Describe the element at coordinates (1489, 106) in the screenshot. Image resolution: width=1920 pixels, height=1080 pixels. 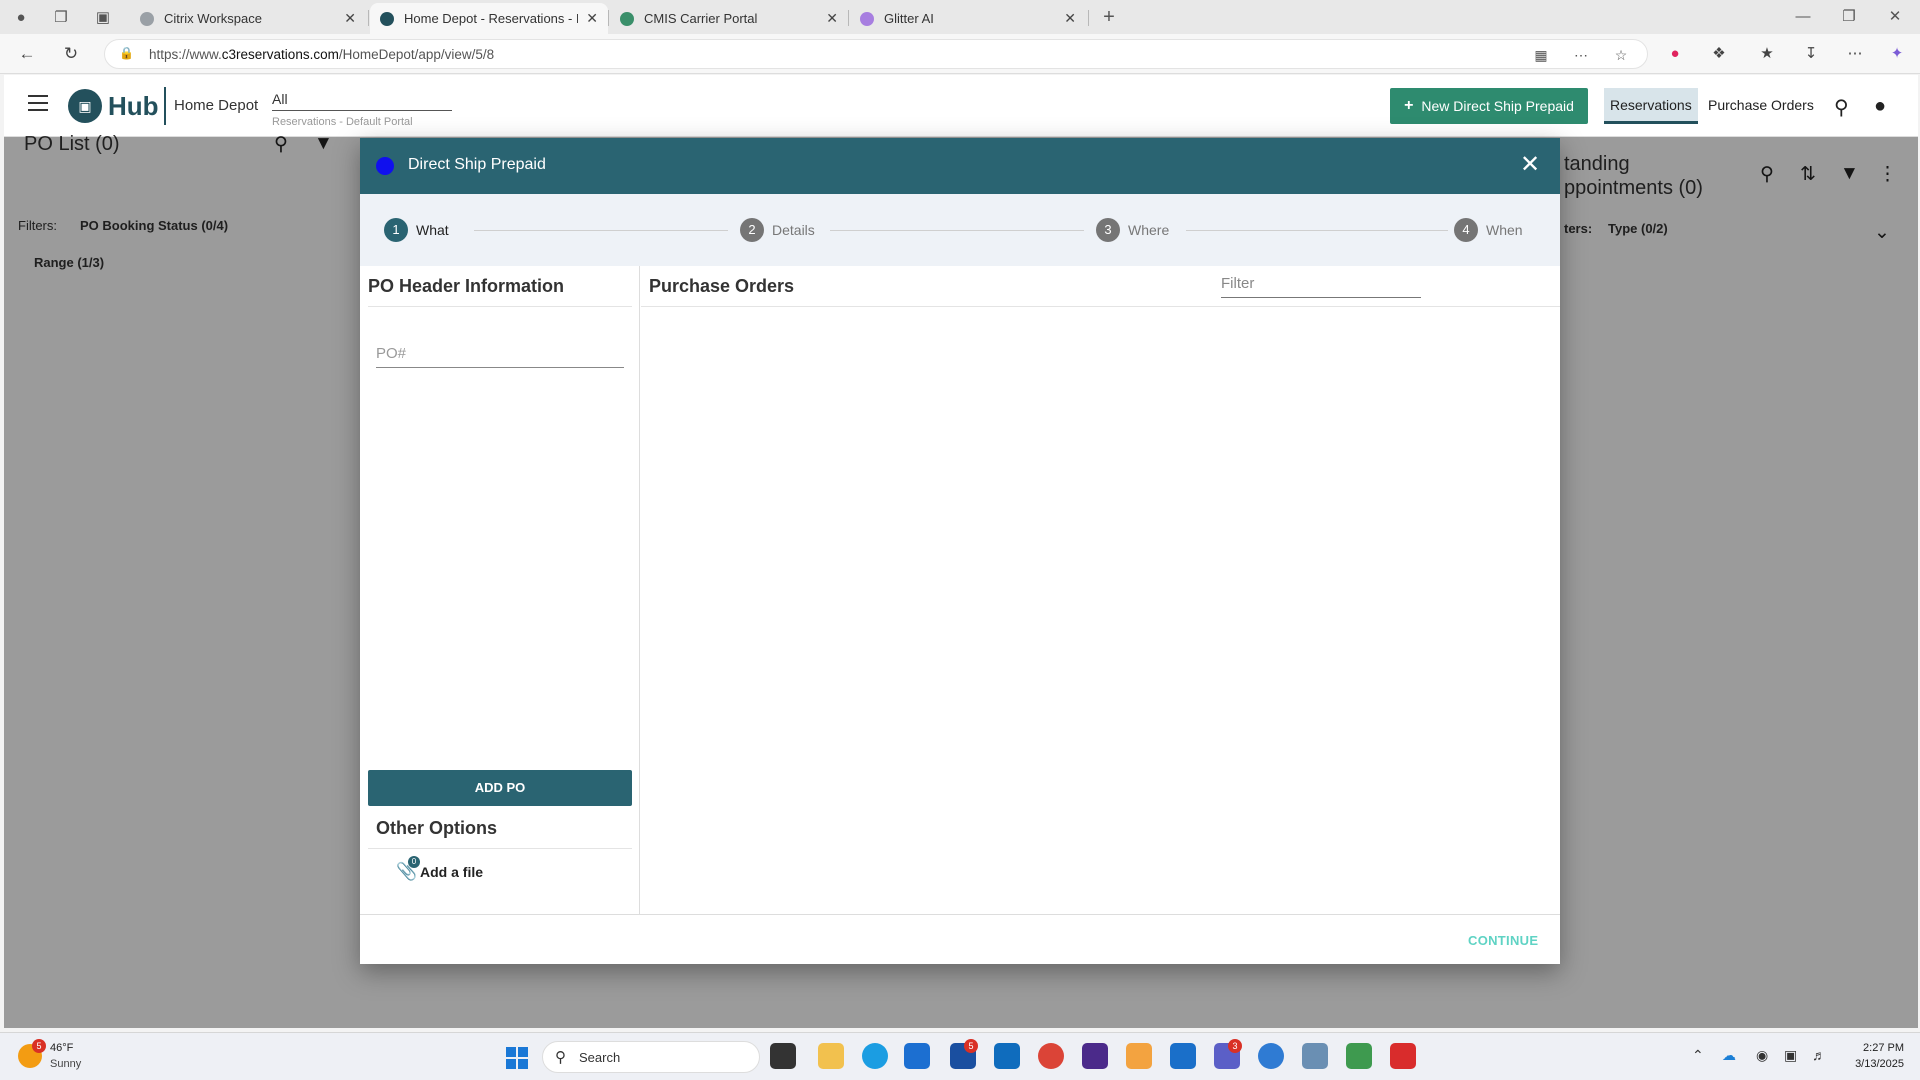
I see `new-direct-ship-prepaid-button: + New Direct Ship Prepaid` at that location.